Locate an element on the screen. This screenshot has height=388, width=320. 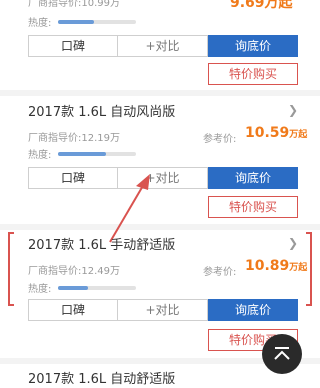
back-to-top-icon is located at coordinates (282, 353).